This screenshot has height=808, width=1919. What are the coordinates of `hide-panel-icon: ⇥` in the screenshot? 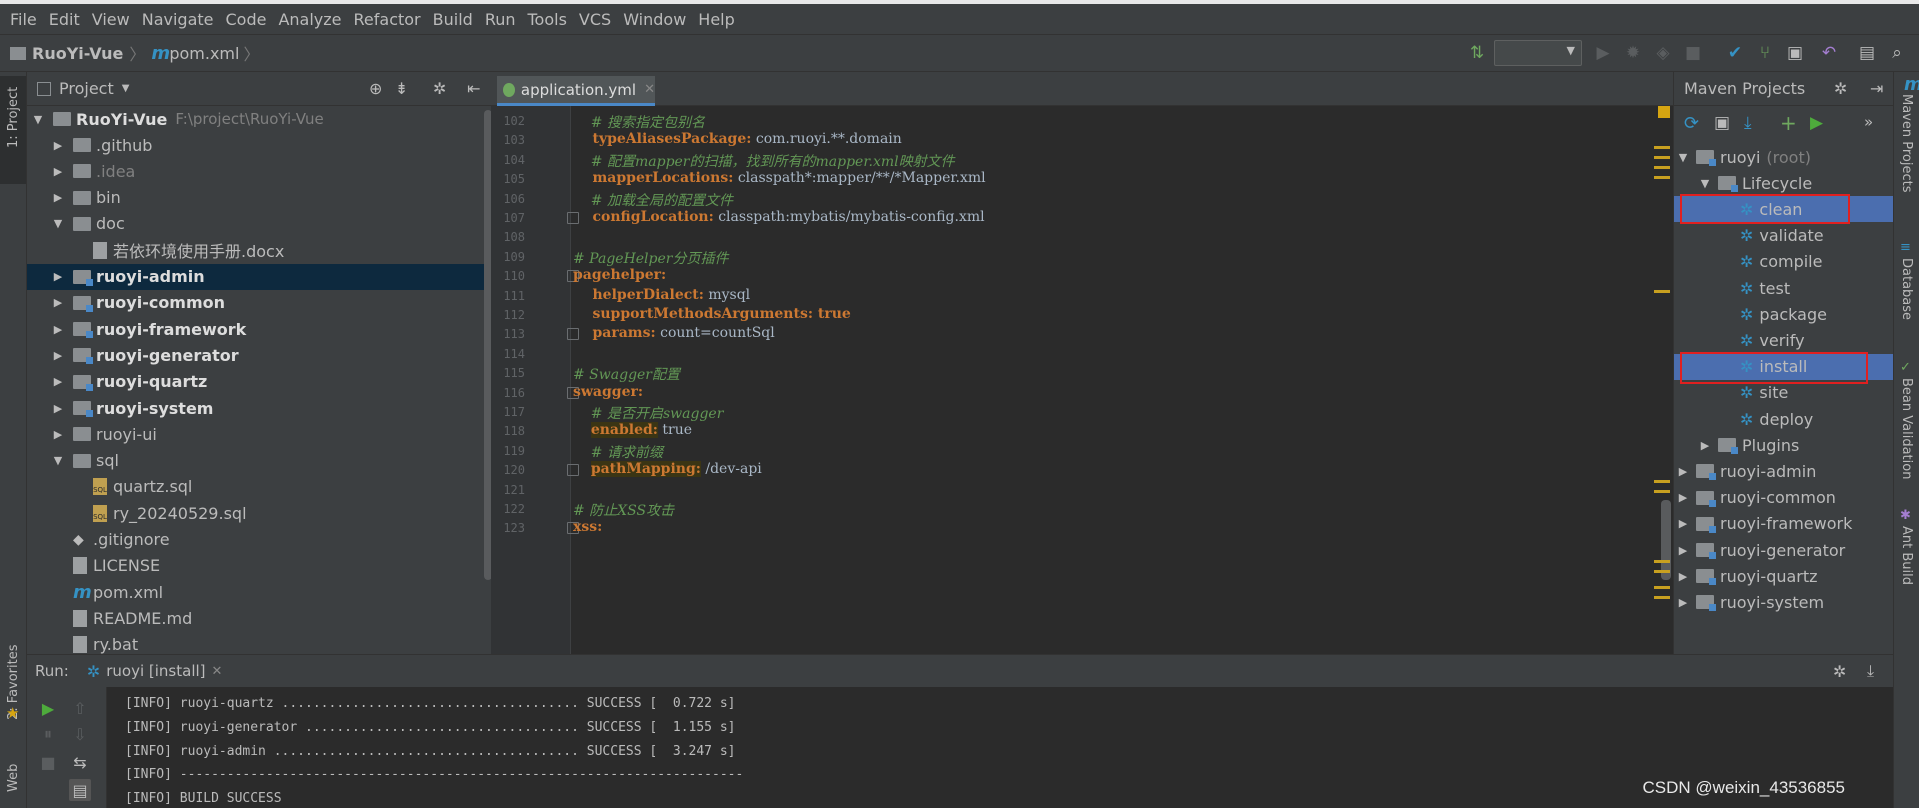 It's located at (1876, 88).